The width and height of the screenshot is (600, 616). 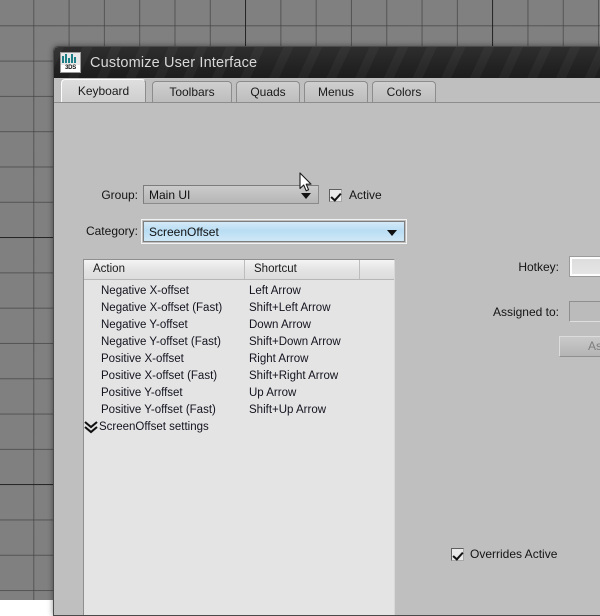 I want to click on assigned-to-input, so click(x=584, y=311).